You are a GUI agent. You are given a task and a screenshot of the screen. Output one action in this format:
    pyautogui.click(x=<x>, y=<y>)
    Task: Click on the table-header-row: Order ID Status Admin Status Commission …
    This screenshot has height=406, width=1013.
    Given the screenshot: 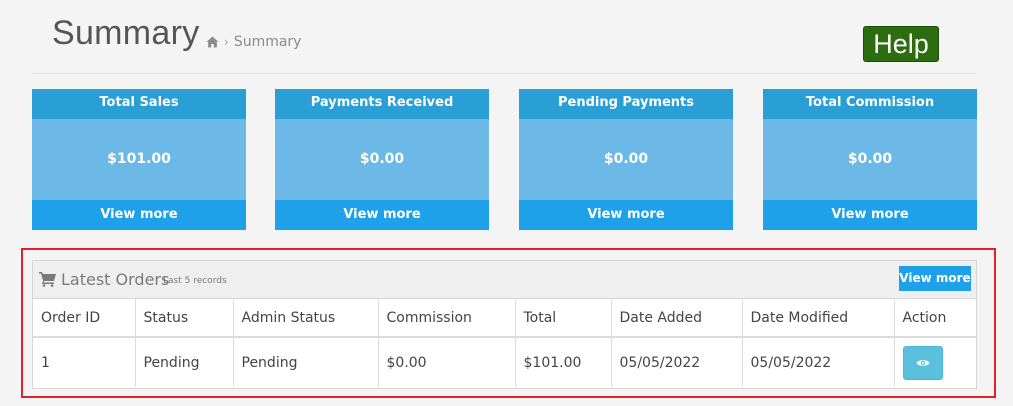 What is the action you would take?
    pyautogui.click(x=504, y=318)
    